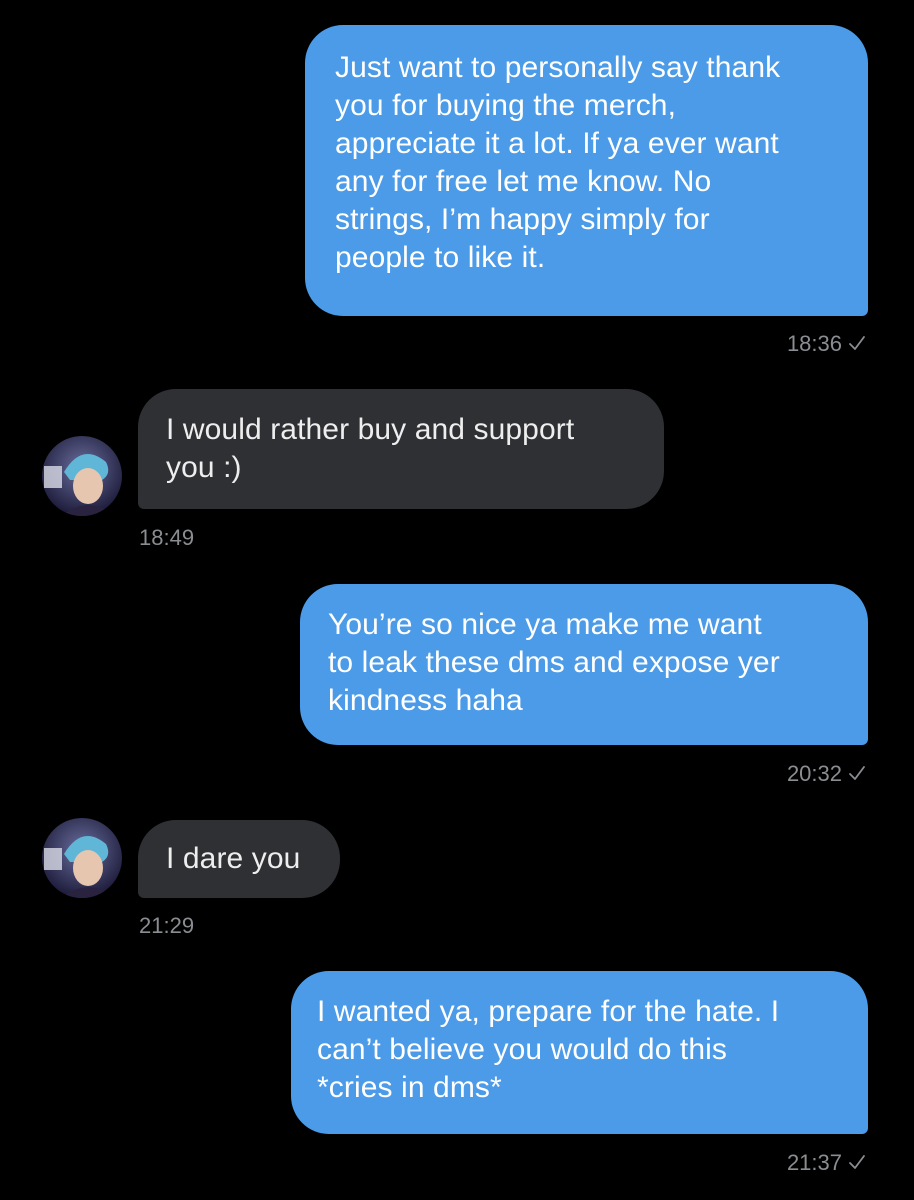  What do you see at coordinates (239, 859) in the screenshot?
I see `message-bubble-received: I dare you` at bounding box center [239, 859].